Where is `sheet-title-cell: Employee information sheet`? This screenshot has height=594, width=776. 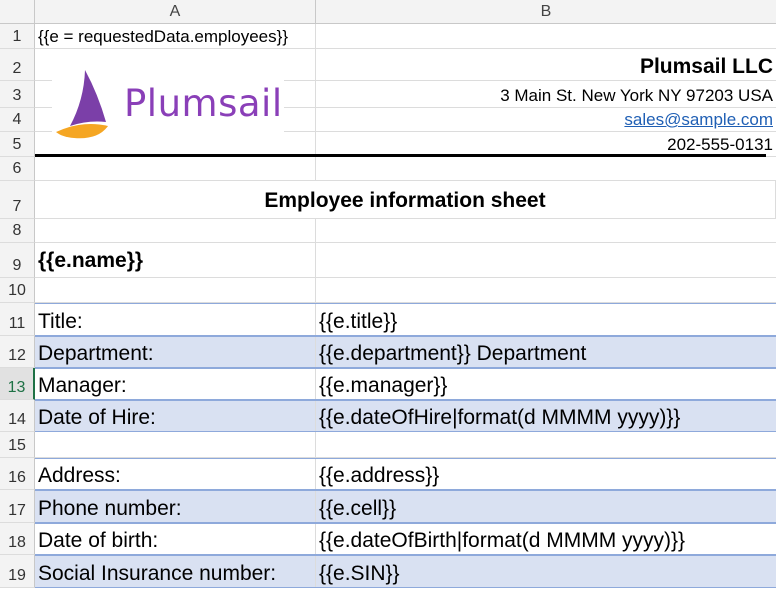
sheet-title-cell: Employee information sheet is located at coordinates (405, 199).